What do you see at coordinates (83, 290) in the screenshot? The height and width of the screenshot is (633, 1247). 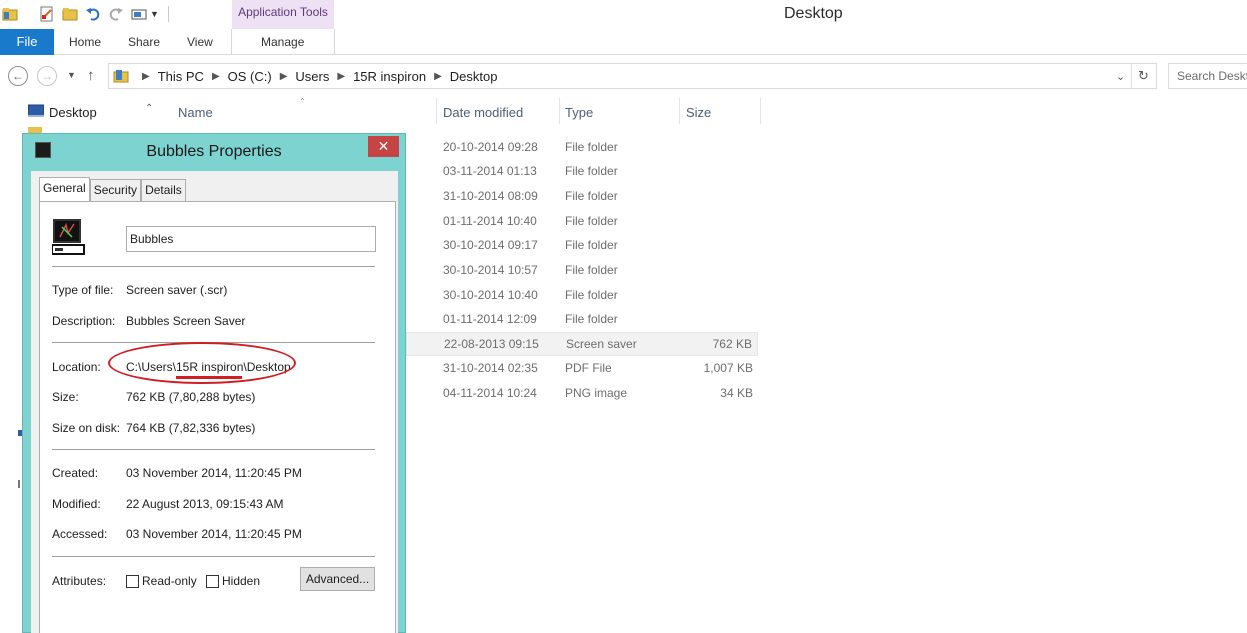 I see `type-label: Type of file:` at bounding box center [83, 290].